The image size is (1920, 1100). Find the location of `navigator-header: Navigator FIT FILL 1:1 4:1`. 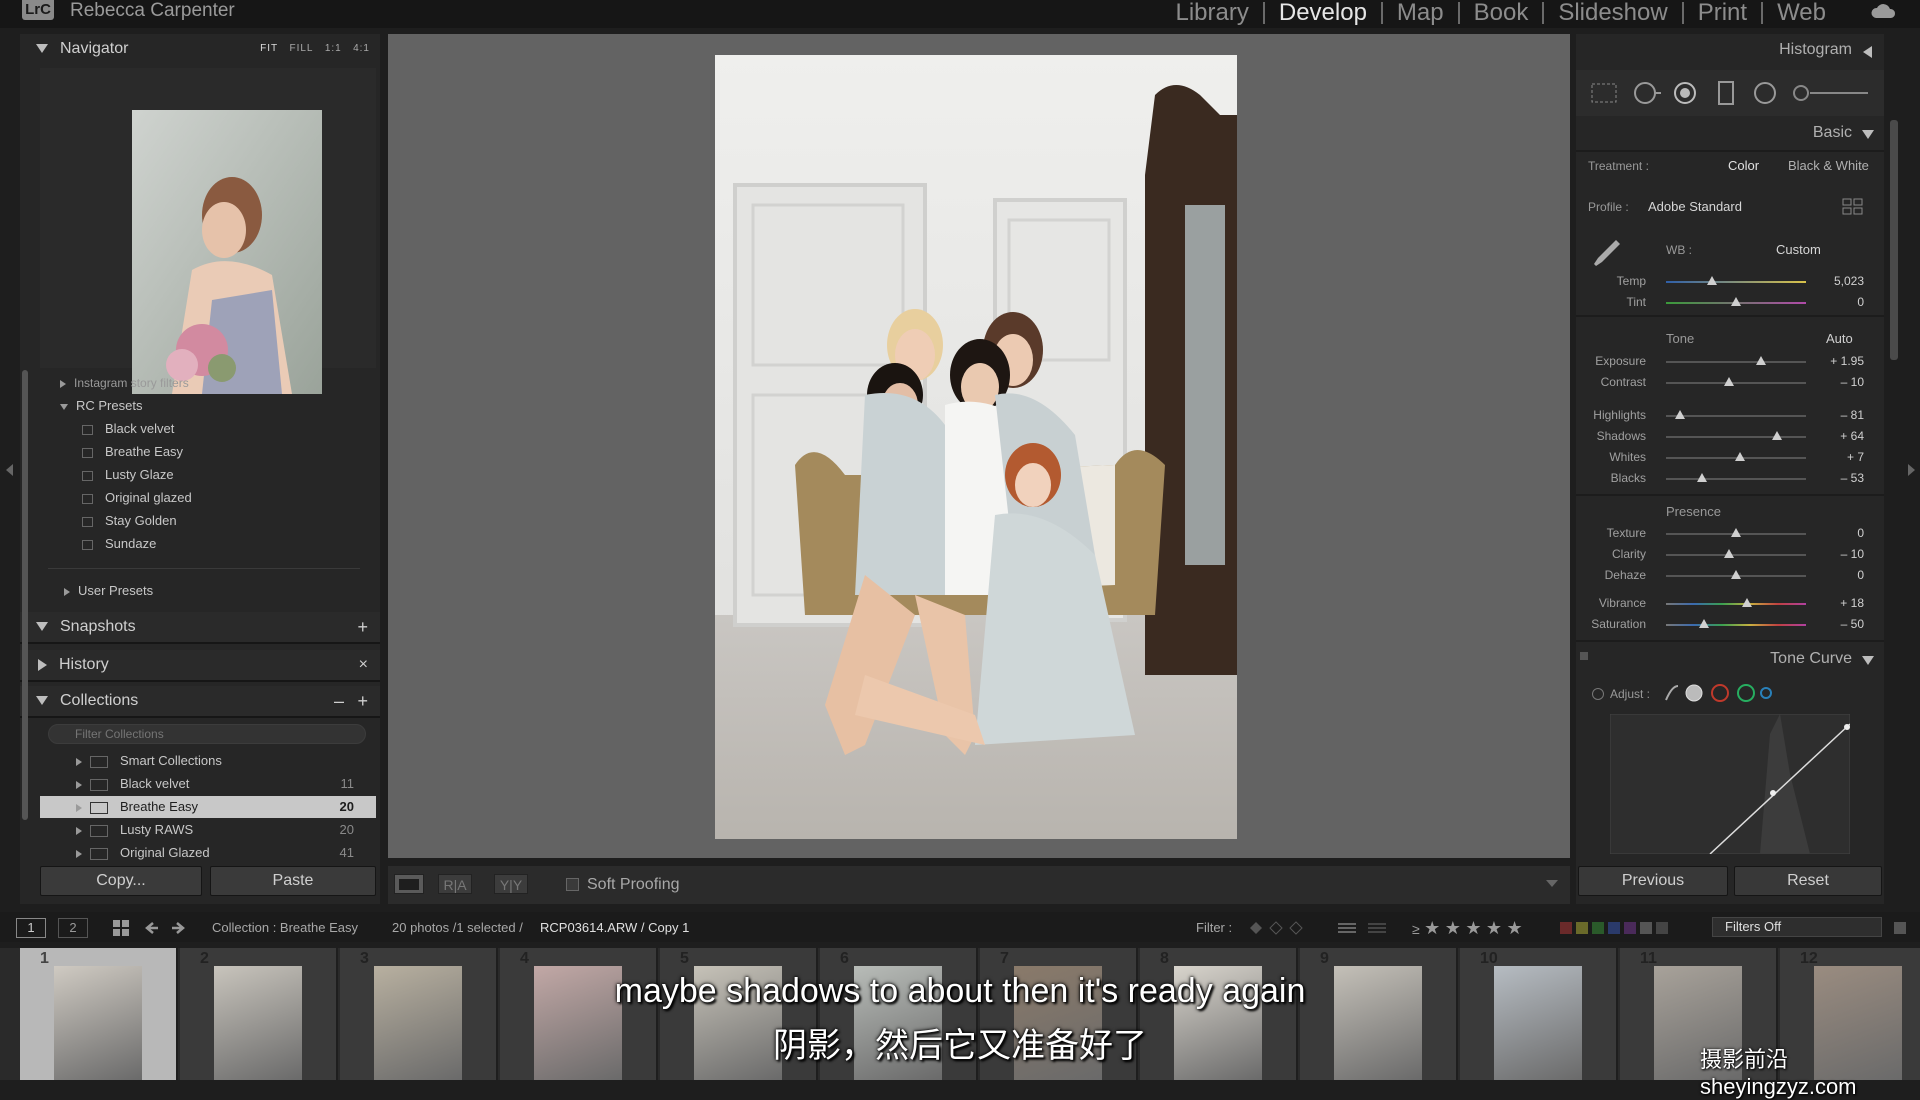

navigator-header: Navigator FIT FILL 1:1 4:1 is located at coordinates (200, 50).